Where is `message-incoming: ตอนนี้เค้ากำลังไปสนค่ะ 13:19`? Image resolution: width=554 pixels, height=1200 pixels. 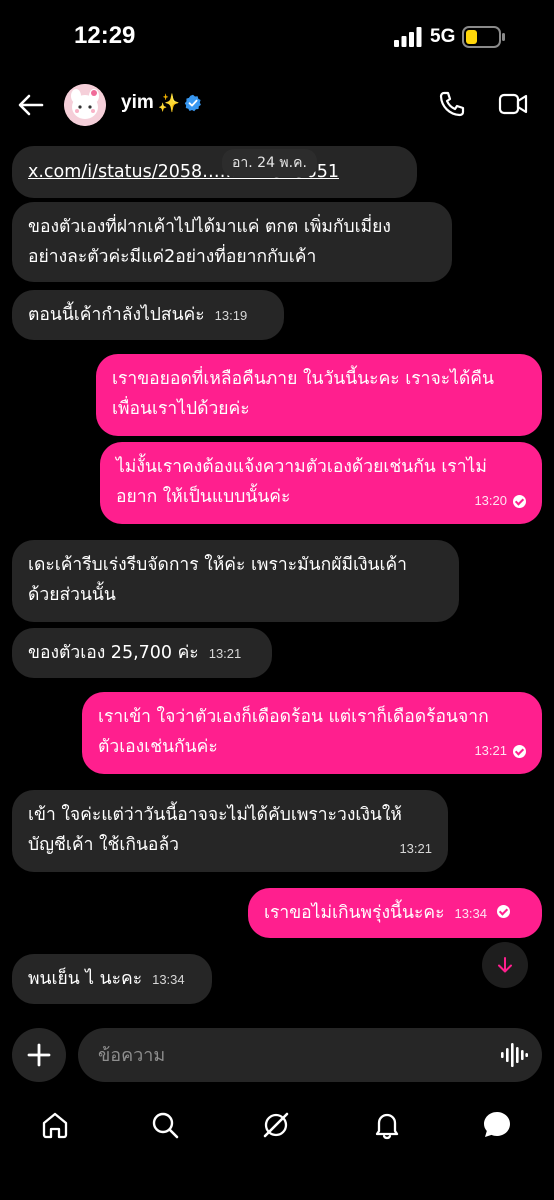 message-incoming: ตอนนี้เค้ากำลังไปสนค่ะ 13:19 is located at coordinates (148, 315).